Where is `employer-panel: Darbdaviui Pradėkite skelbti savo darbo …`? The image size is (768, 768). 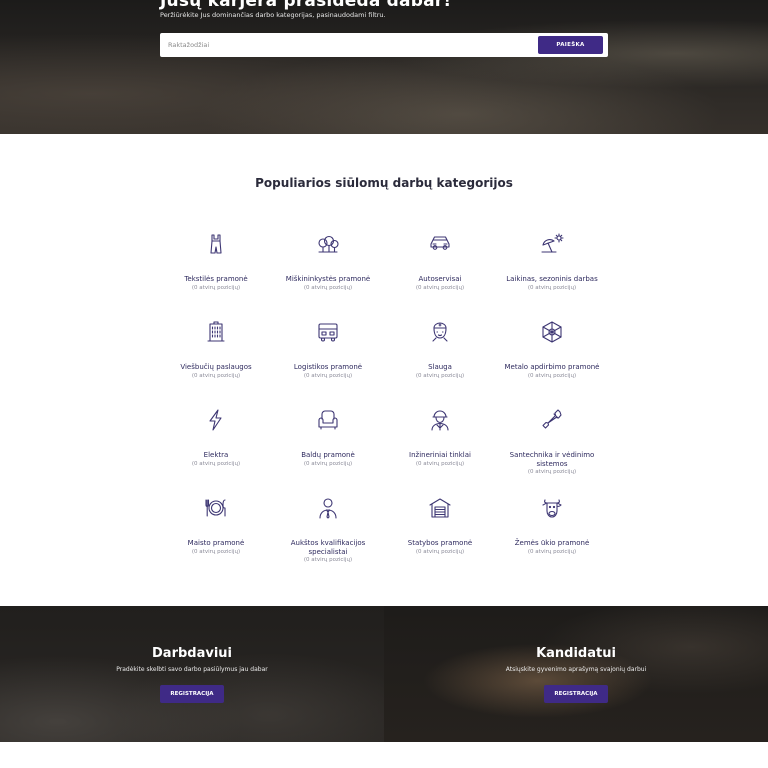 employer-panel: Darbdaviui Pradėkite skelbti savo darbo … is located at coordinates (192, 674).